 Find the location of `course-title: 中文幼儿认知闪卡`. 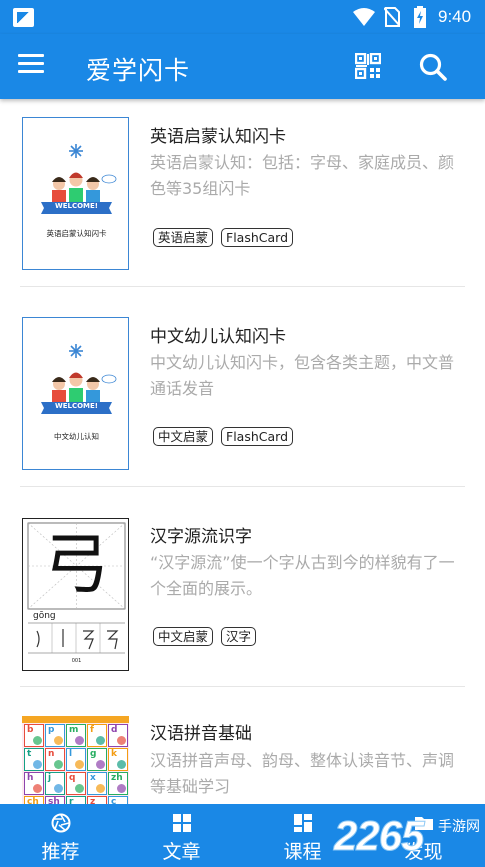

course-title: 中文幼儿认知闪卡 is located at coordinates (218, 337).